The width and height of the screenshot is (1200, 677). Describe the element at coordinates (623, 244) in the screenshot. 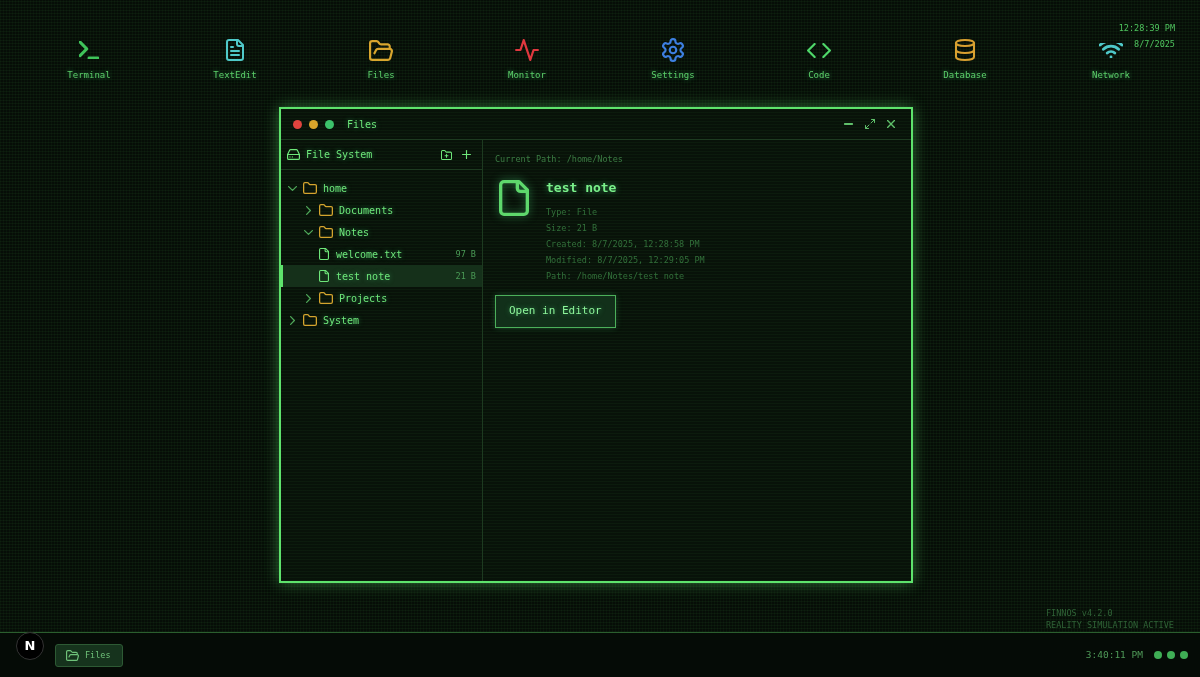

I see `file-property: Created: 8/7/2025, 12:28:58 PM` at that location.